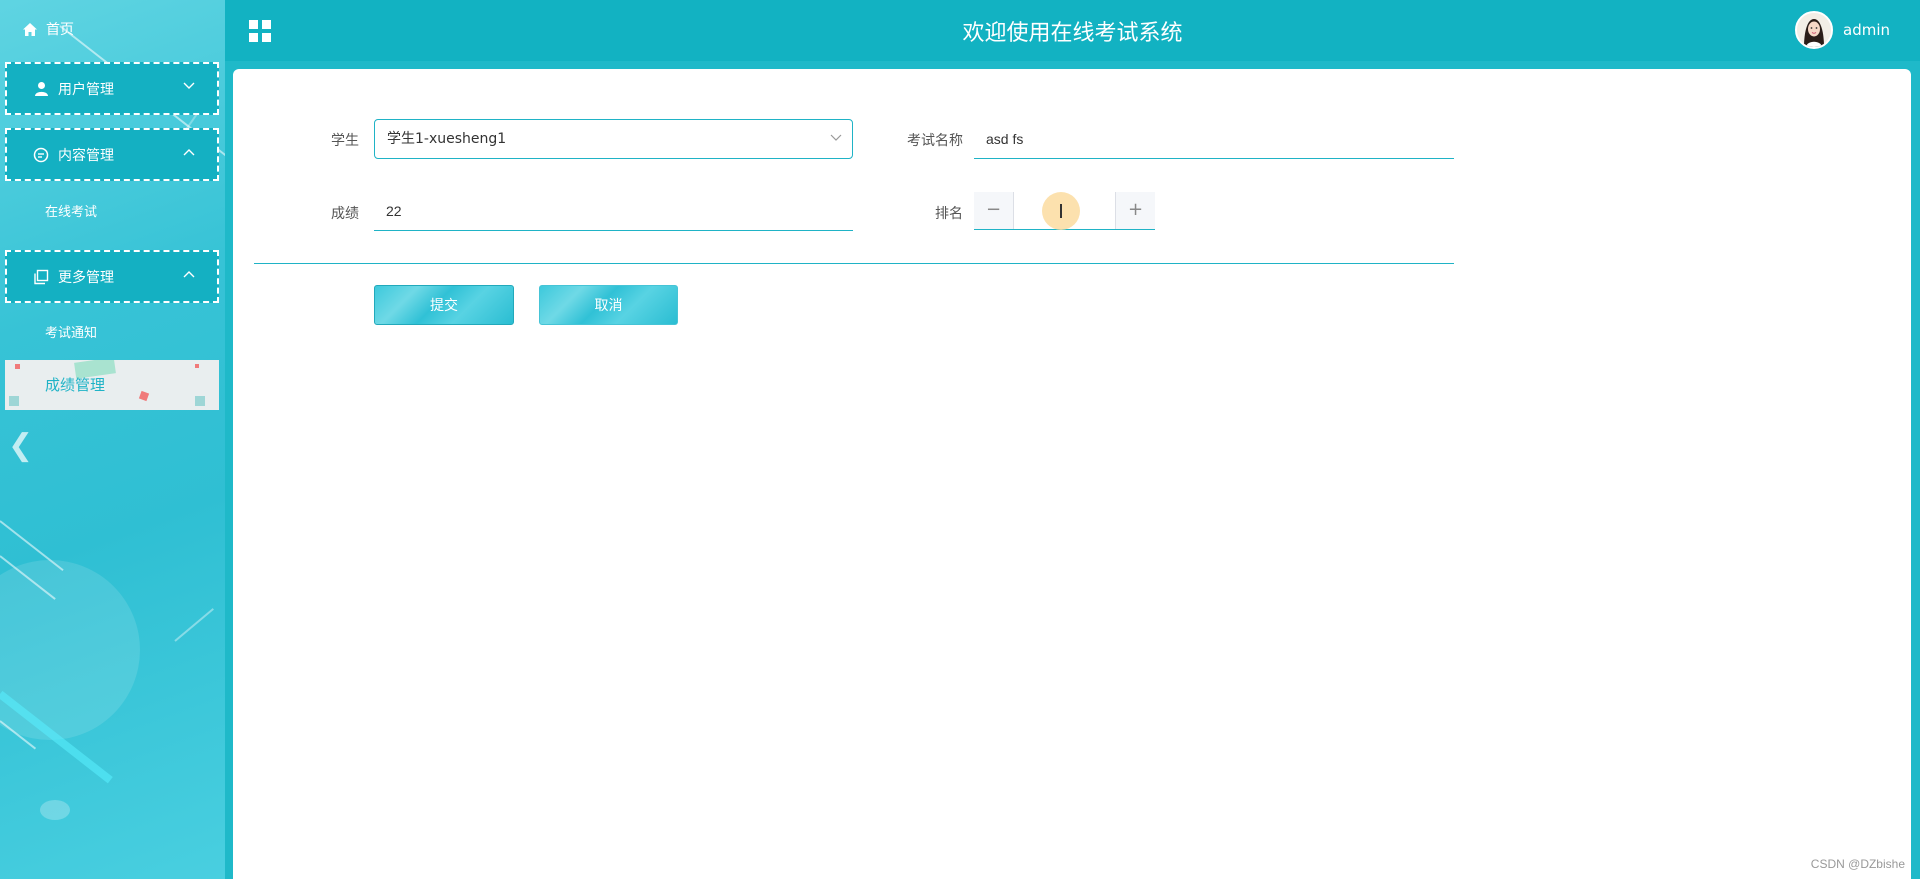 This screenshot has height=879, width=1920. Describe the element at coordinates (75, 385) in the screenshot. I see `sidebar-item-label: 成绩管理` at that location.